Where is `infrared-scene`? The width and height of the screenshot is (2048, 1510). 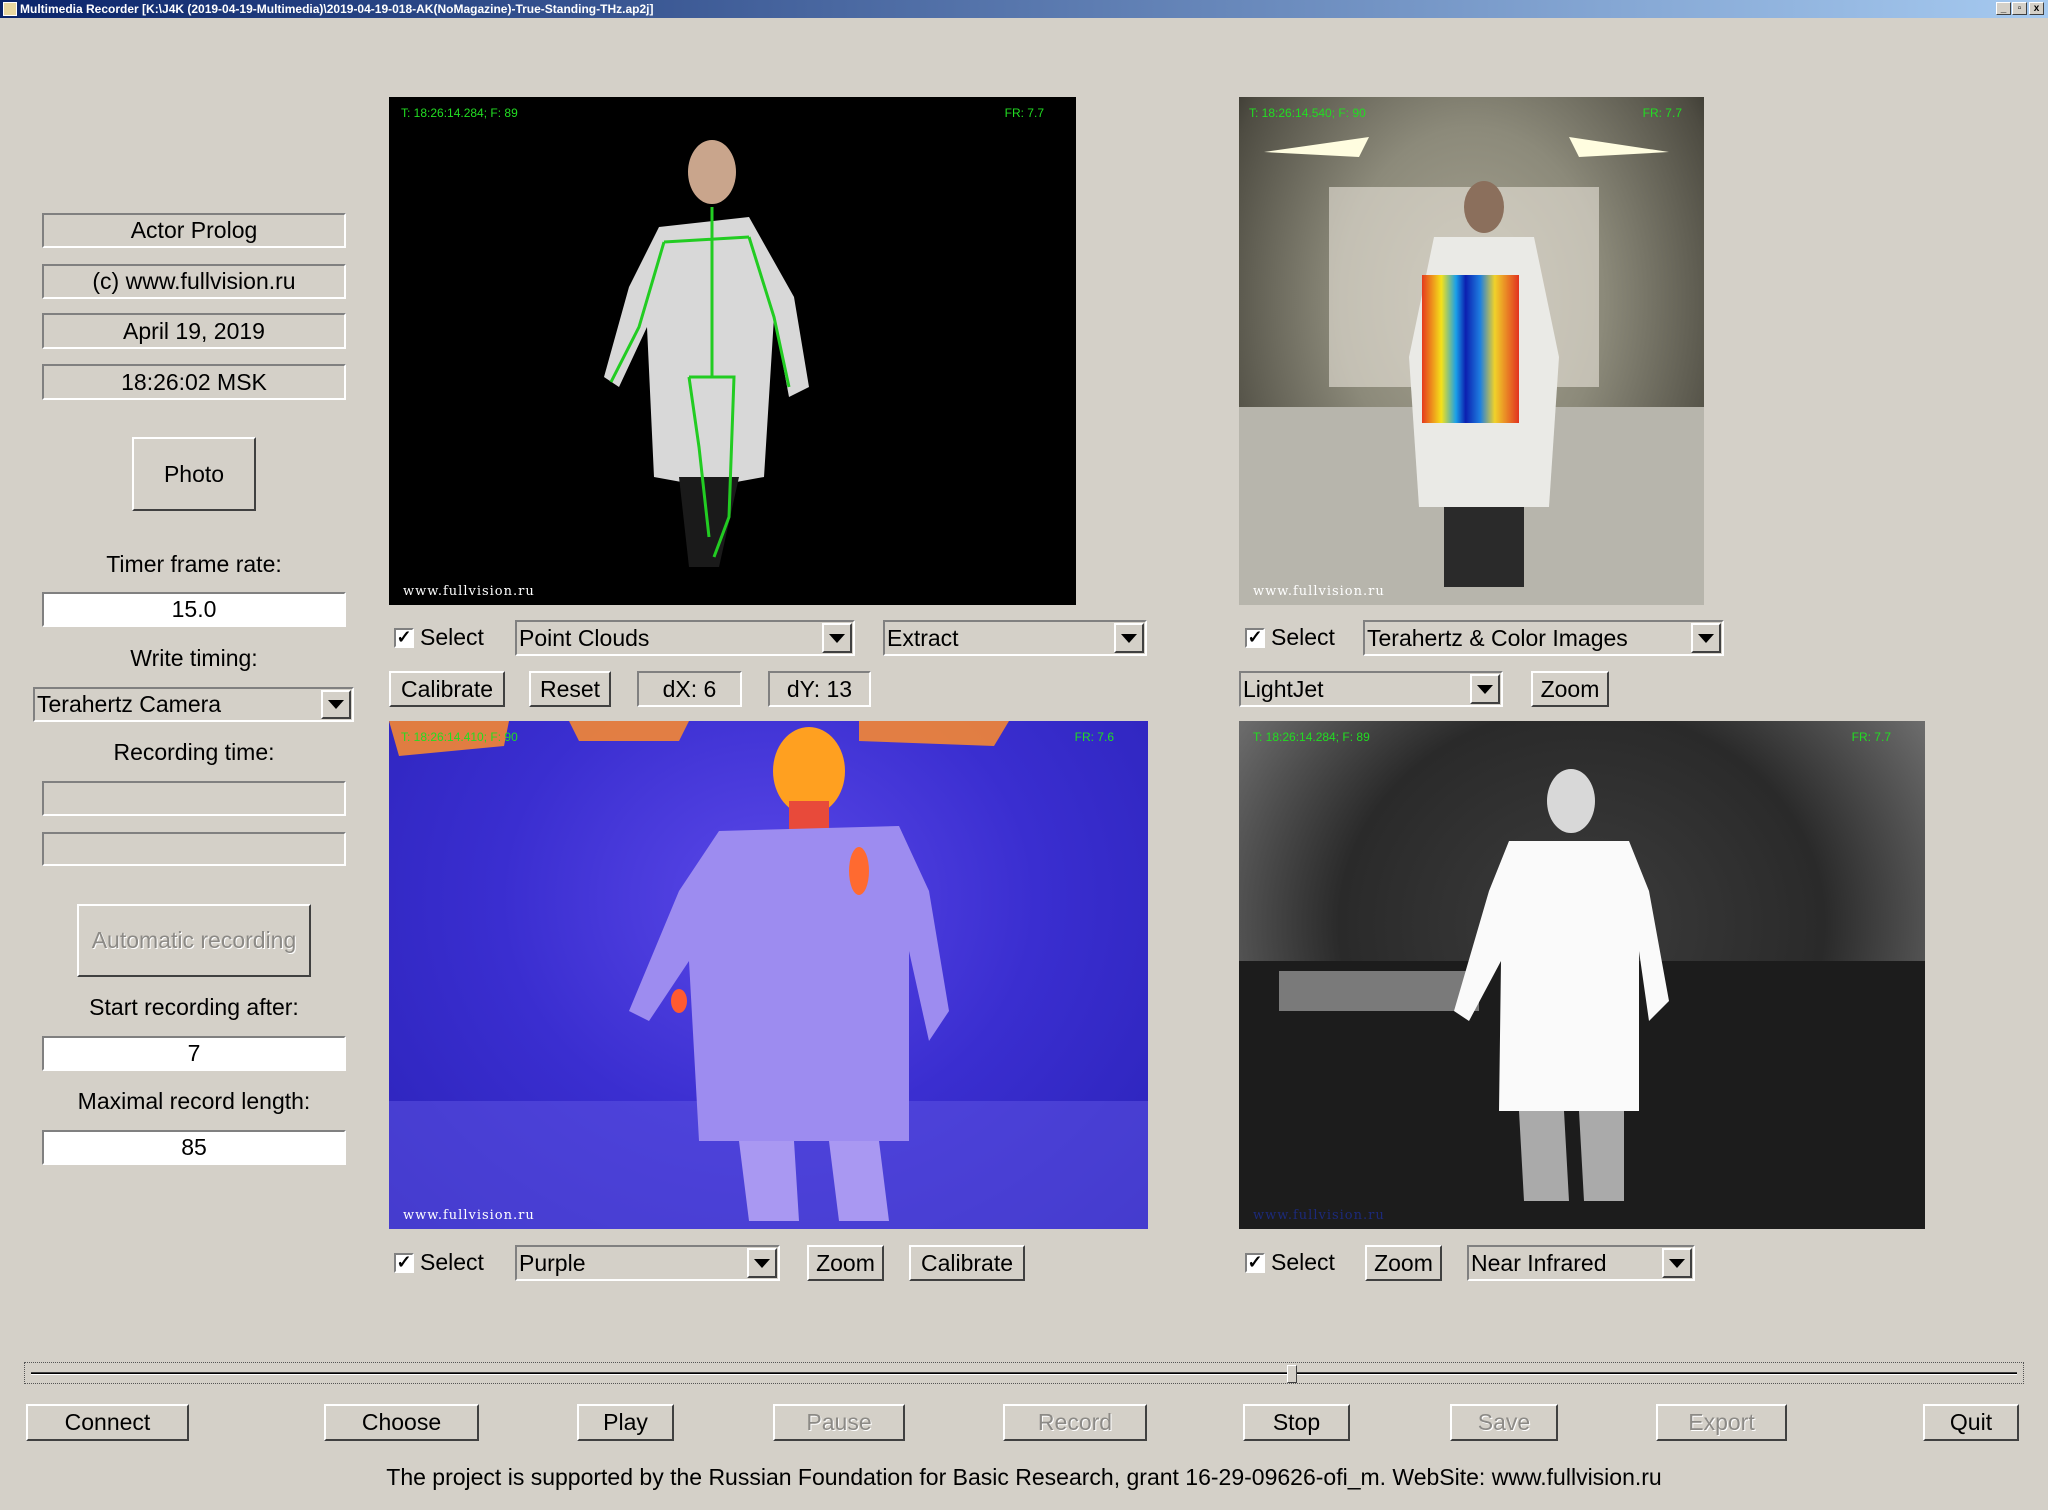 infrared-scene is located at coordinates (1582, 999).